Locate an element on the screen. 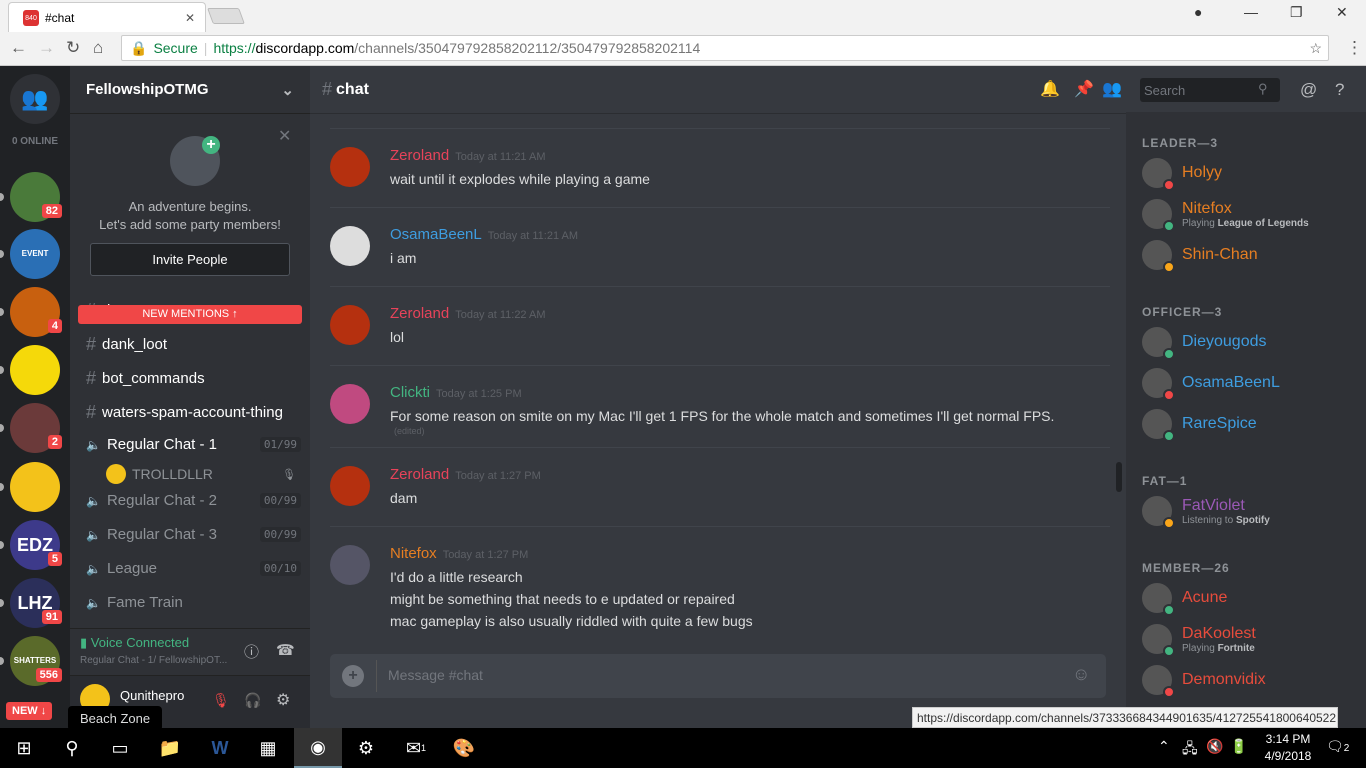 The width and height of the screenshot is (1366, 768). pin-icon: 📌 is located at coordinates (1084, 89).